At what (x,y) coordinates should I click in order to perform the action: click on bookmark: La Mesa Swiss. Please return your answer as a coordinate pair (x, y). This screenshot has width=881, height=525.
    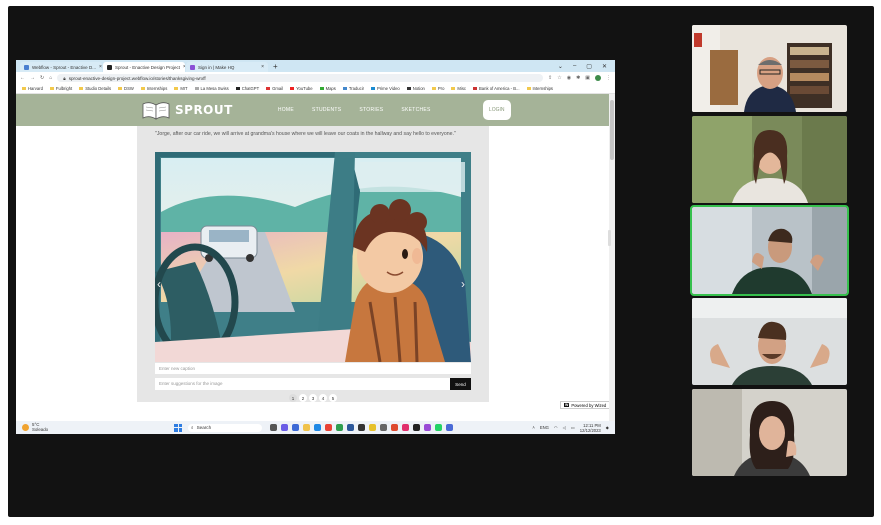
    Looking at the image, I should click on (211, 88).